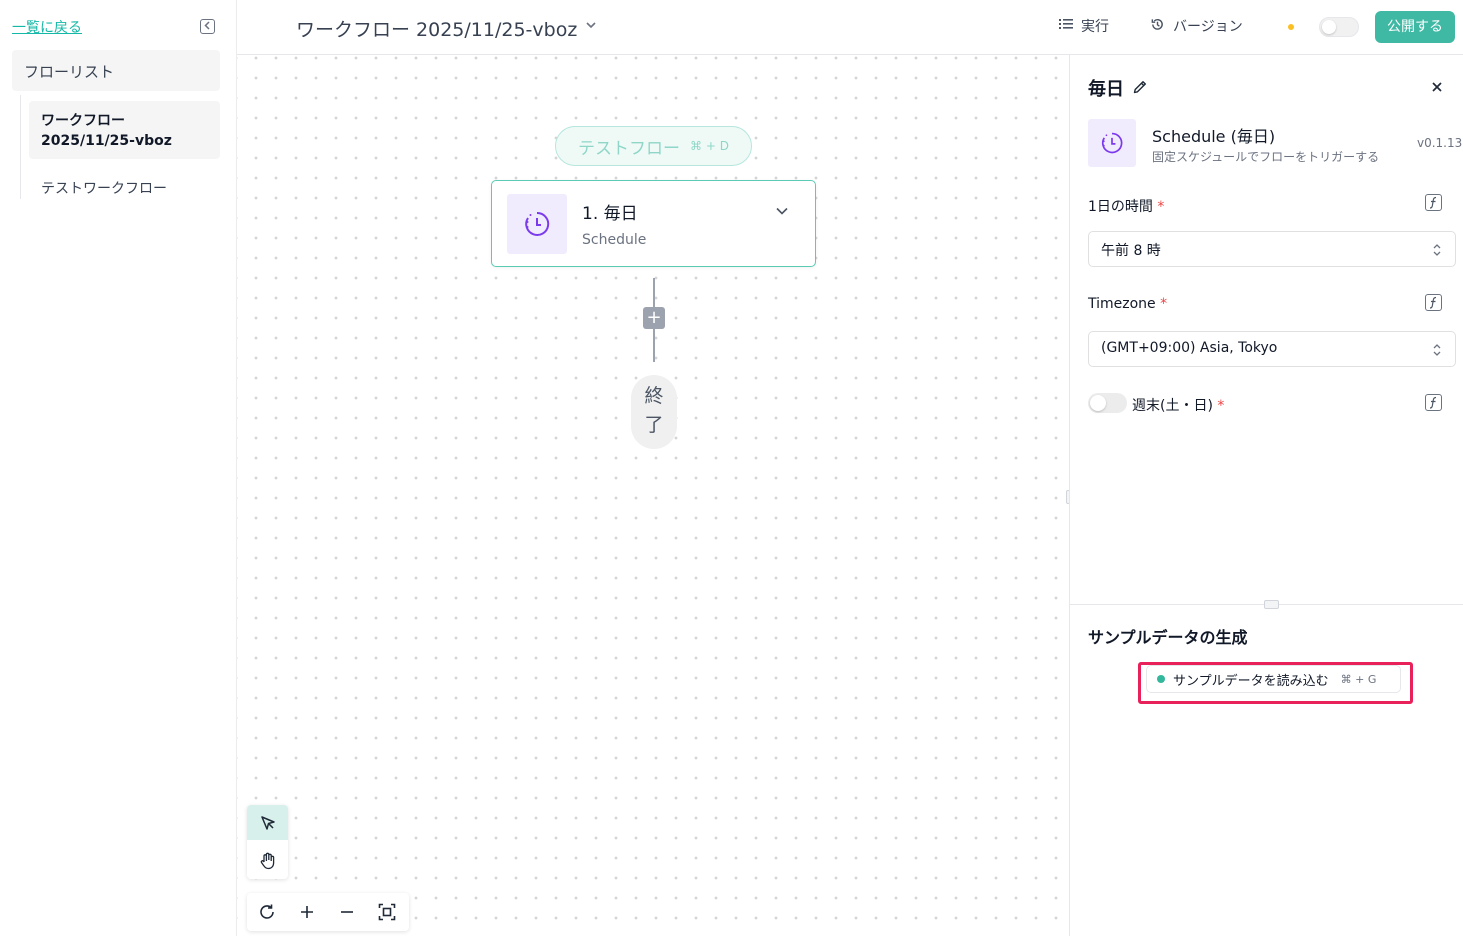 Image resolution: width=1463 pixels, height=936 pixels. What do you see at coordinates (614, 240) in the screenshot?
I see `node-subtitle: Schedule` at bounding box center [614, 240].